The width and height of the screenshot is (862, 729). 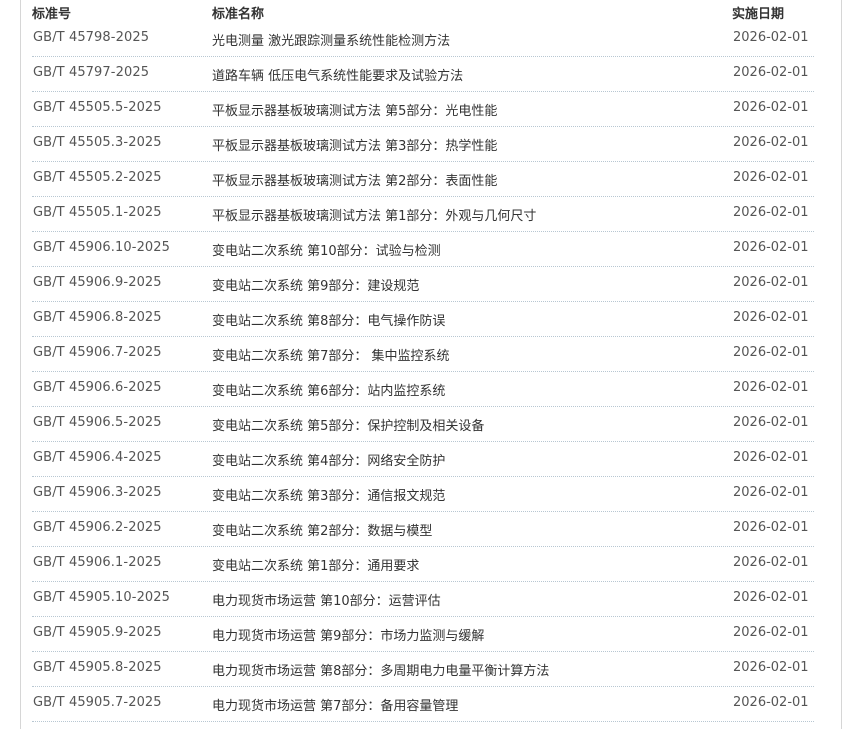 I want to click on standard-number-link: GB/T 45905.9-2025, so click(x=97, y=632).